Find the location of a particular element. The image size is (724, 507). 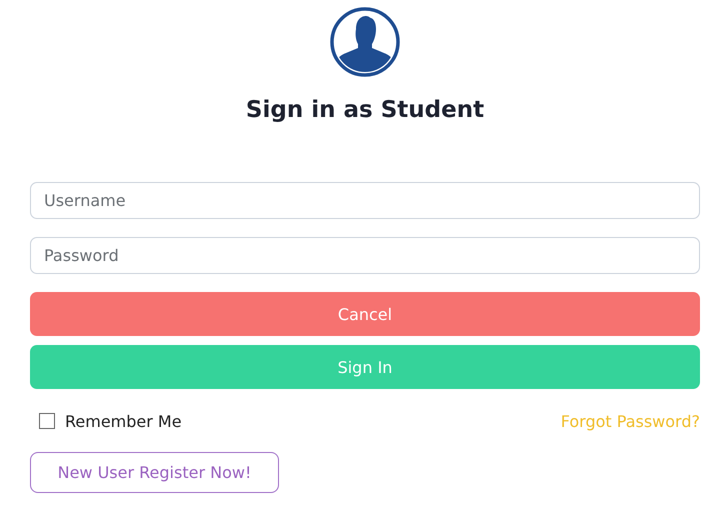

forgot-password-link: Forgot Password? is located at coordinates (630, 421).